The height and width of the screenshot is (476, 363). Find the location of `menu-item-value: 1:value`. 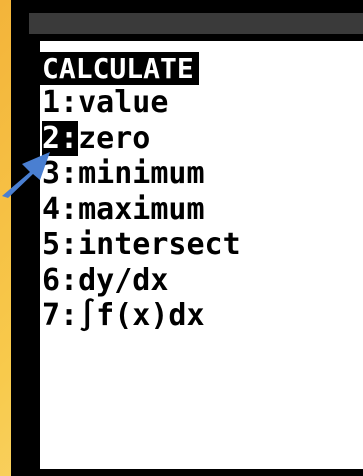

menu-item-value: 1:value is located at coordinates (140, 103).